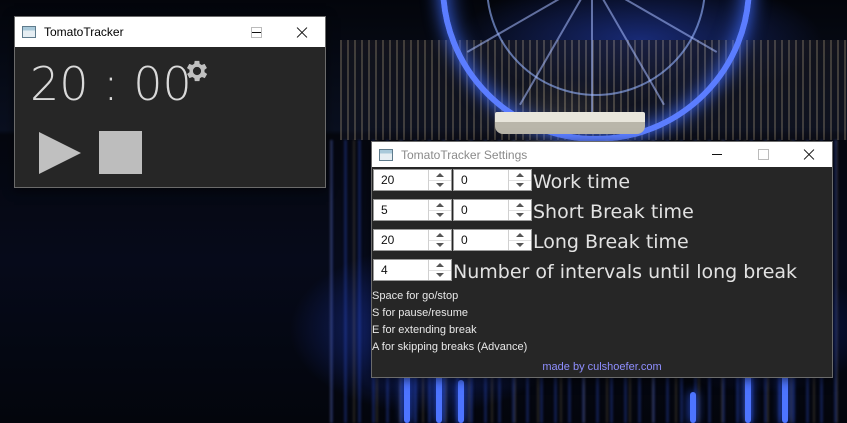 Image resolution: width=847 pixels, height=423 pixels. What do you see at coordinates (492, 180) in the screenshot?
I see `work-seconds-spinner: 0` at bounding box center [492, 180].